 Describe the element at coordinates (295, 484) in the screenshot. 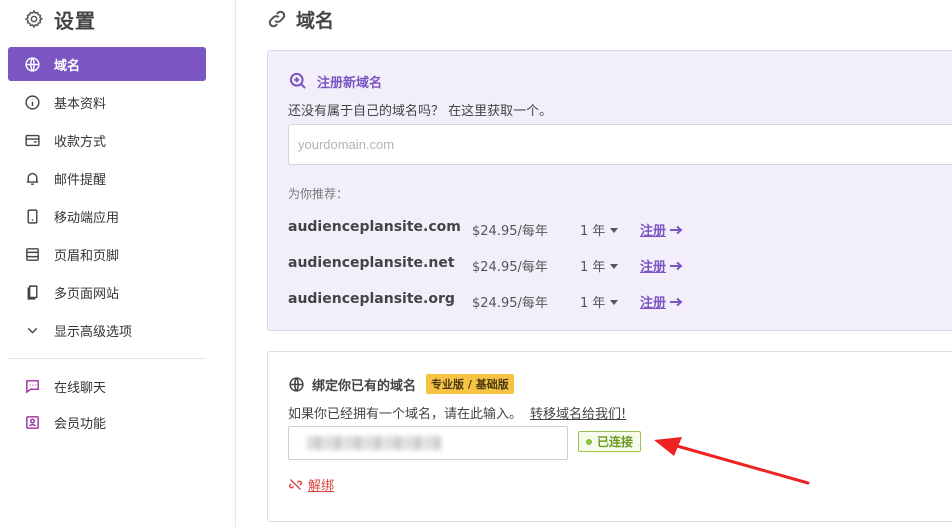

I see `unlink-icon` at that location.